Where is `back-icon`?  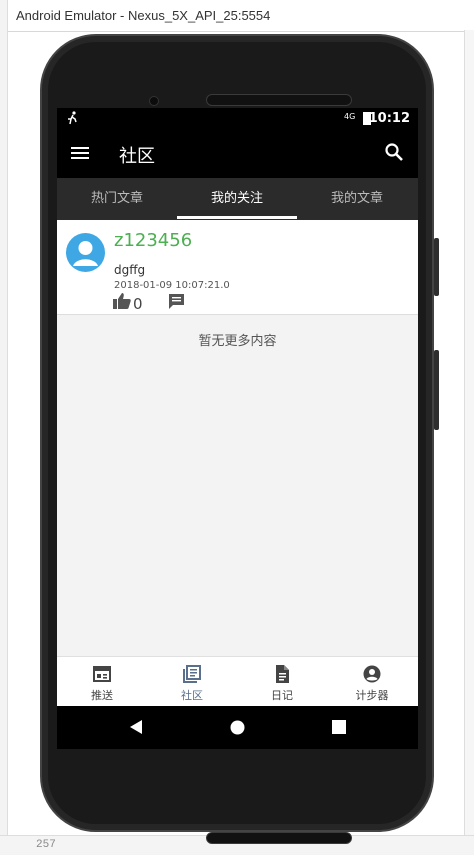 back-icon is located at coordinates (136, 727).